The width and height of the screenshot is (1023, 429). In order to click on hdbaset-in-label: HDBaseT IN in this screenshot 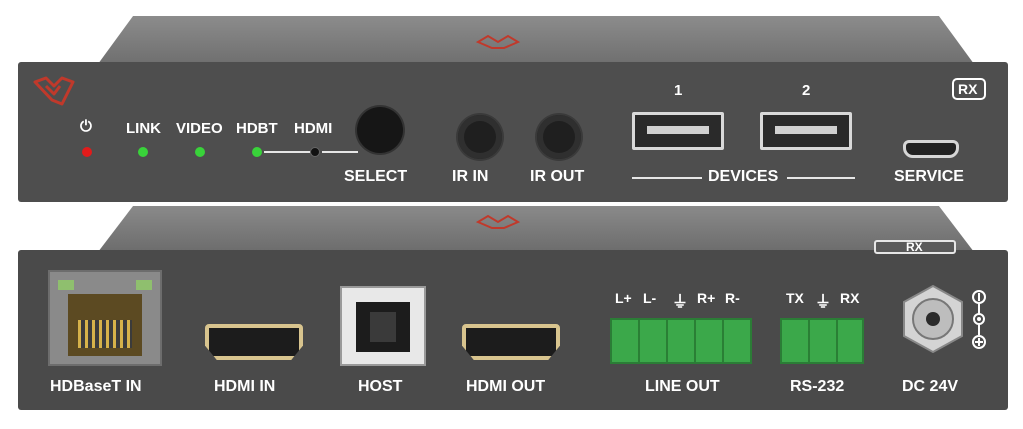, I will do `click(96, 386)`.